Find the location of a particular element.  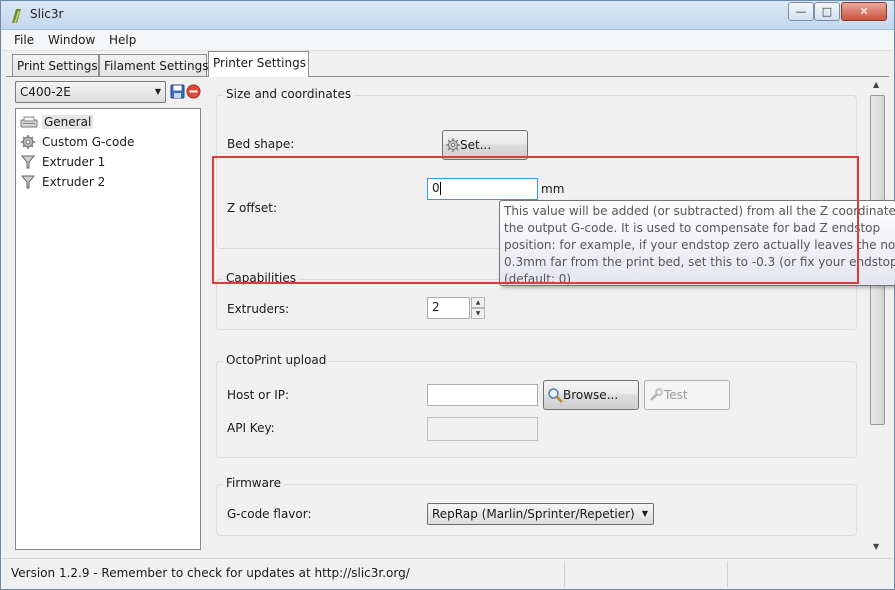

tree-item-general: General is located at coordinates (57, 122).